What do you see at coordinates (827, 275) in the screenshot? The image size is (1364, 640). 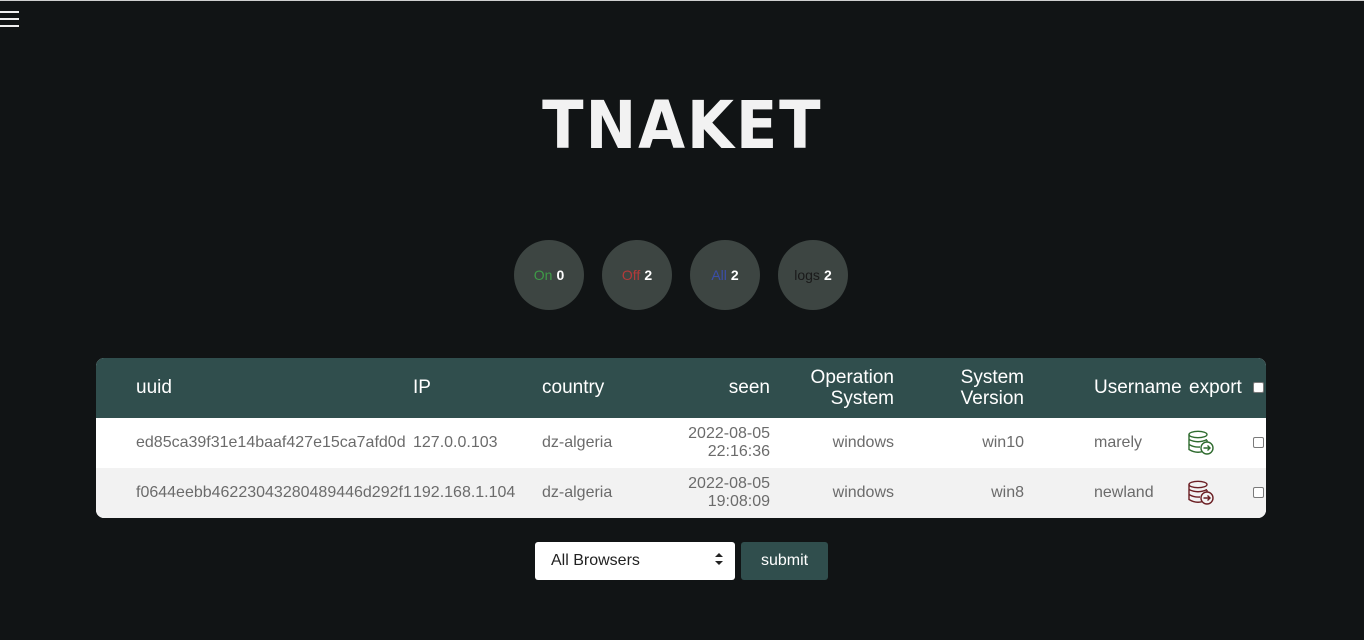 I see `stat-logs-count: 2` at bounding box center [827, 275].